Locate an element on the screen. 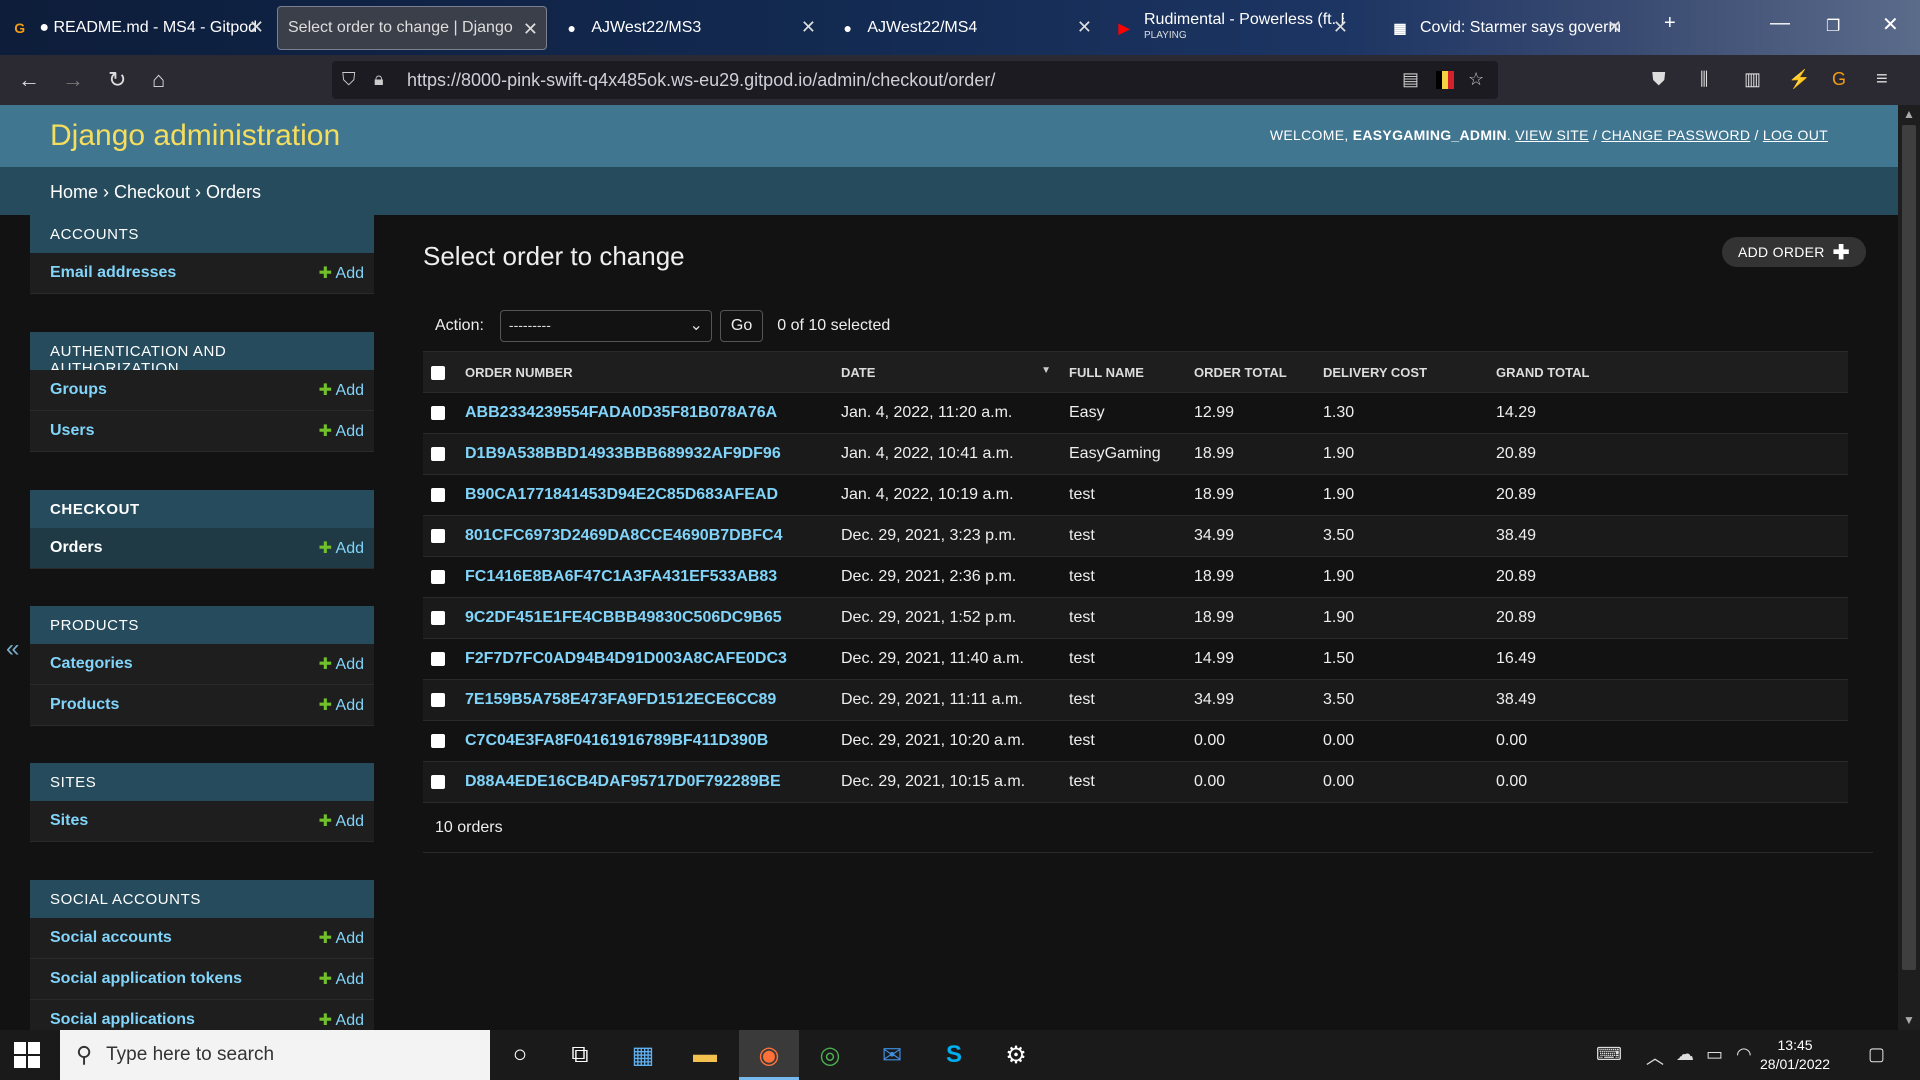  select-all-checkbox is located at coordinates (438, 372).